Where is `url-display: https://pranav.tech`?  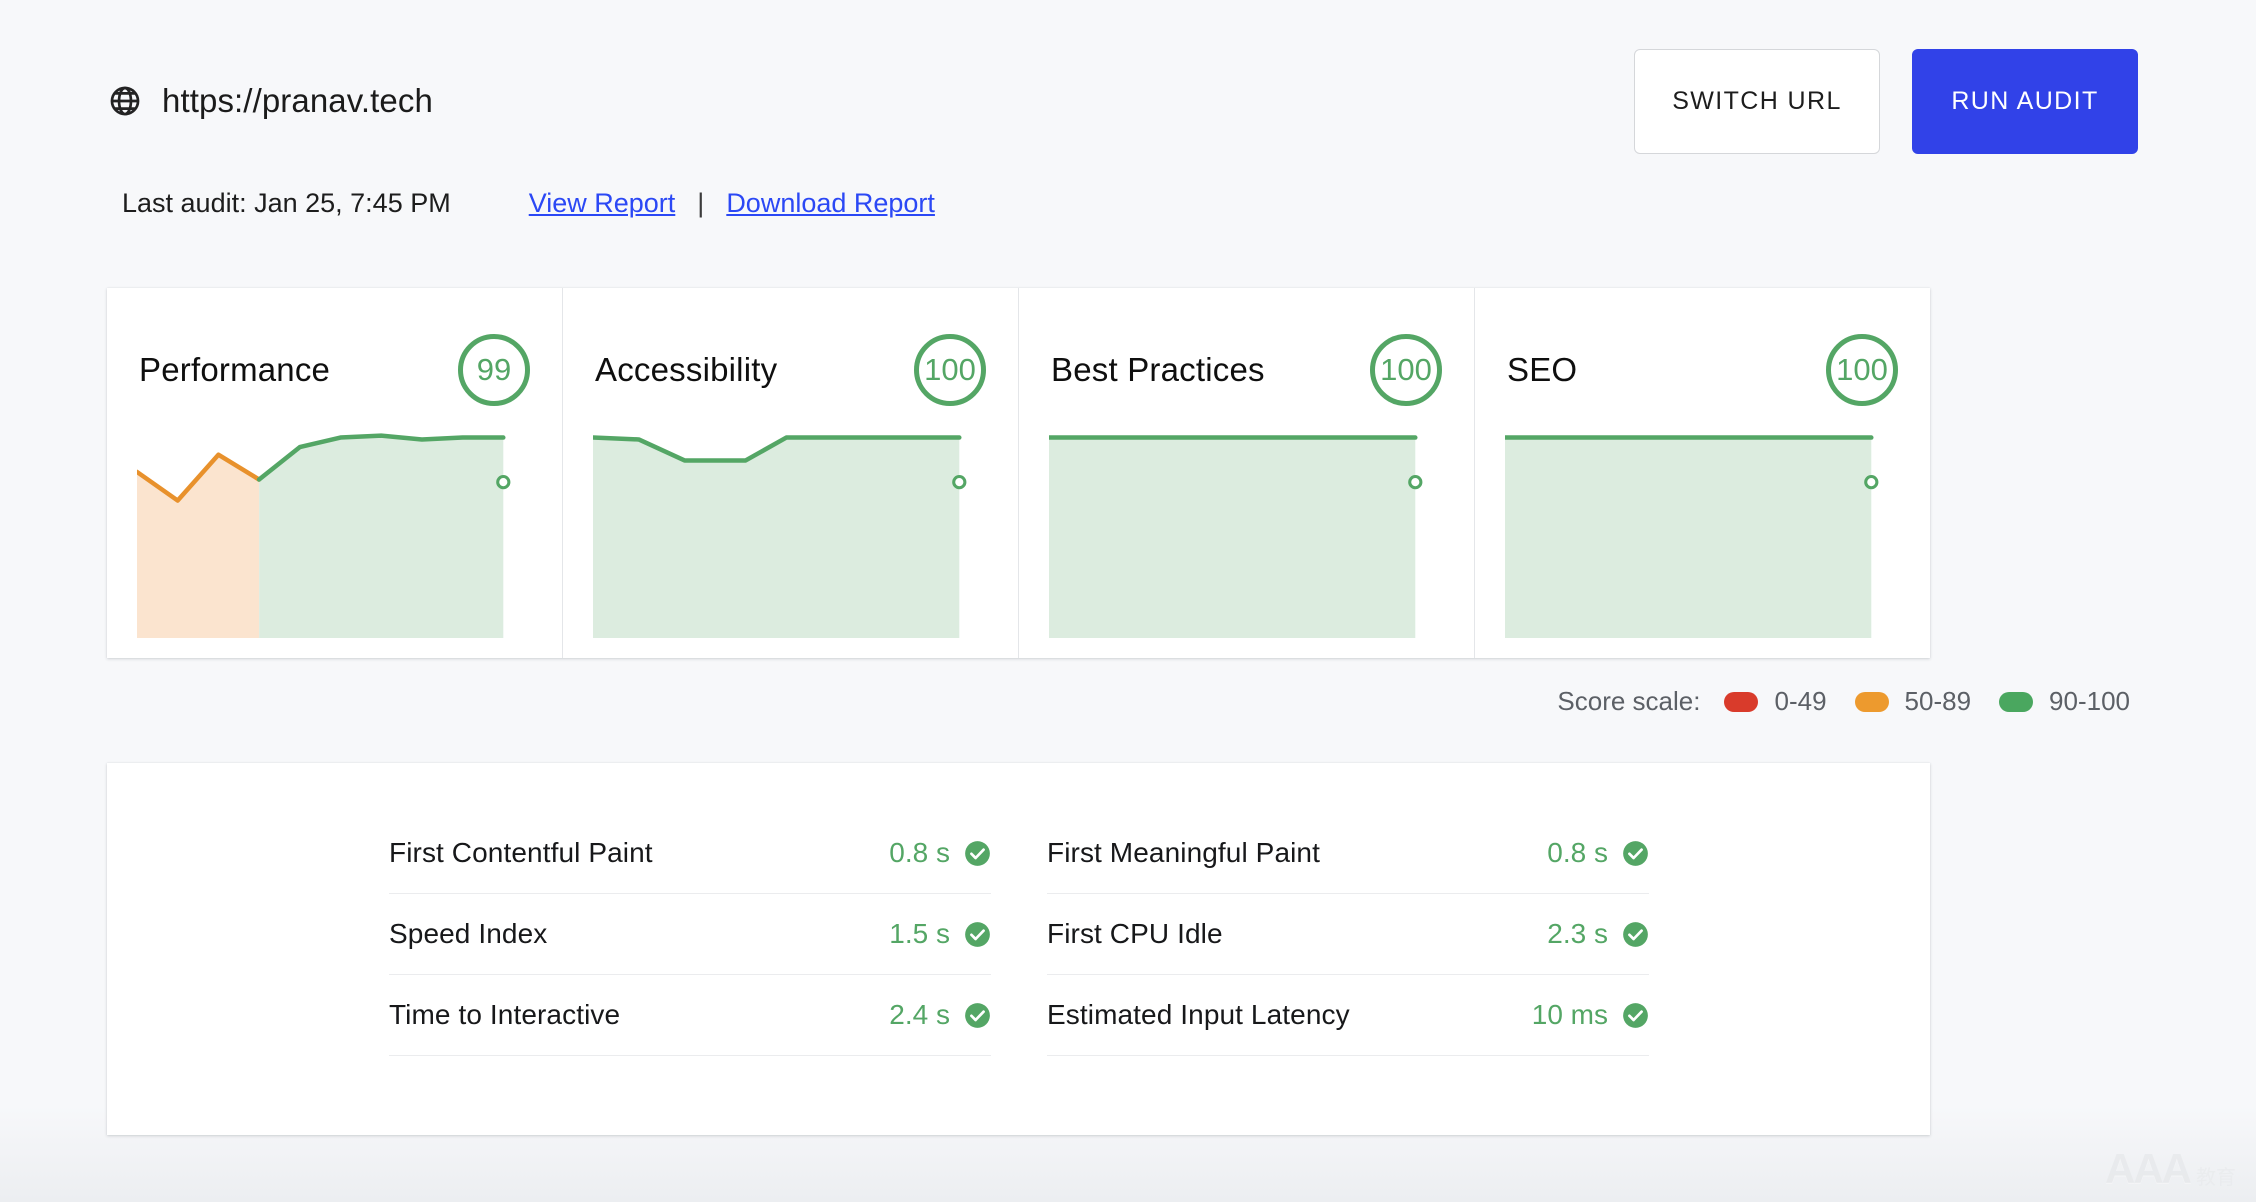 url-display: https://pranav.tech is located at coordinates (270, 101).